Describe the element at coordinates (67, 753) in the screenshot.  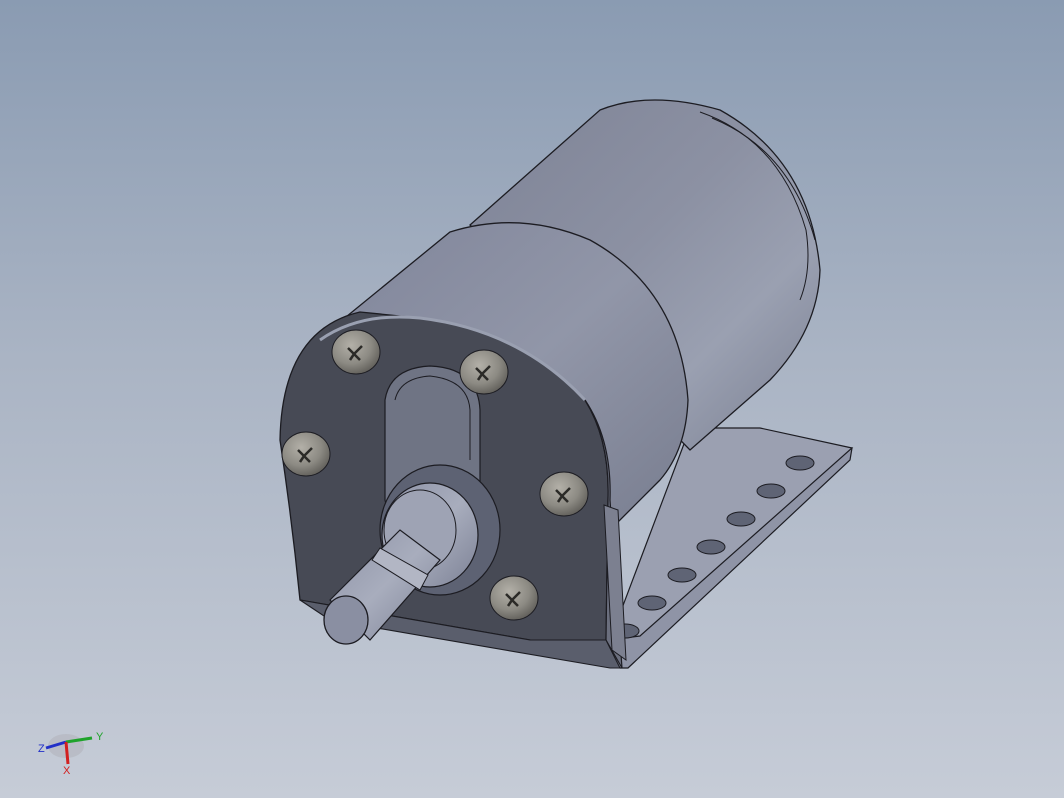
I see `triad-x-axis` at that location.